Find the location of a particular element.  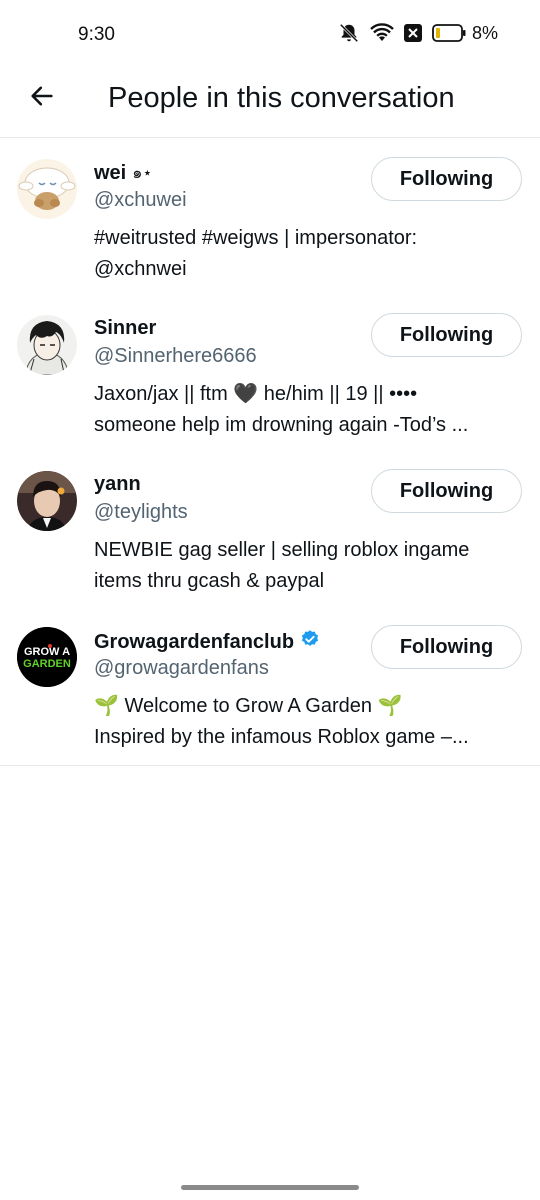

user-handle: @teylights is located at coordinates (141, 512).